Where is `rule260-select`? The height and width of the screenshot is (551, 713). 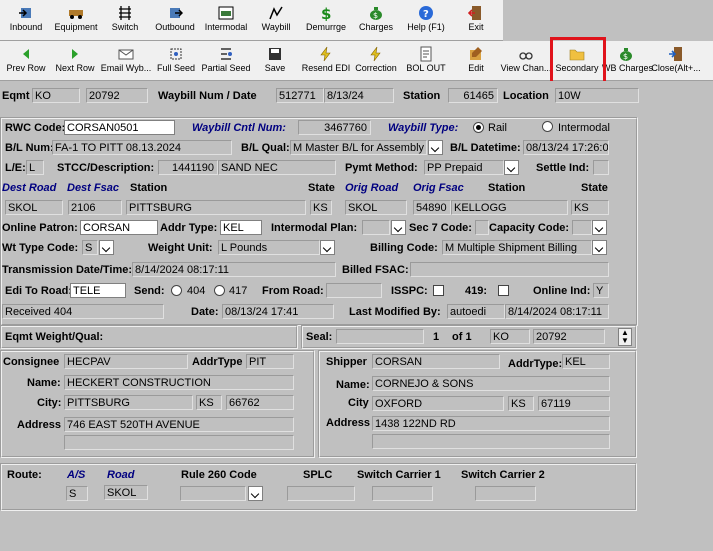
rule260-select is located at coordinates (213, 493).